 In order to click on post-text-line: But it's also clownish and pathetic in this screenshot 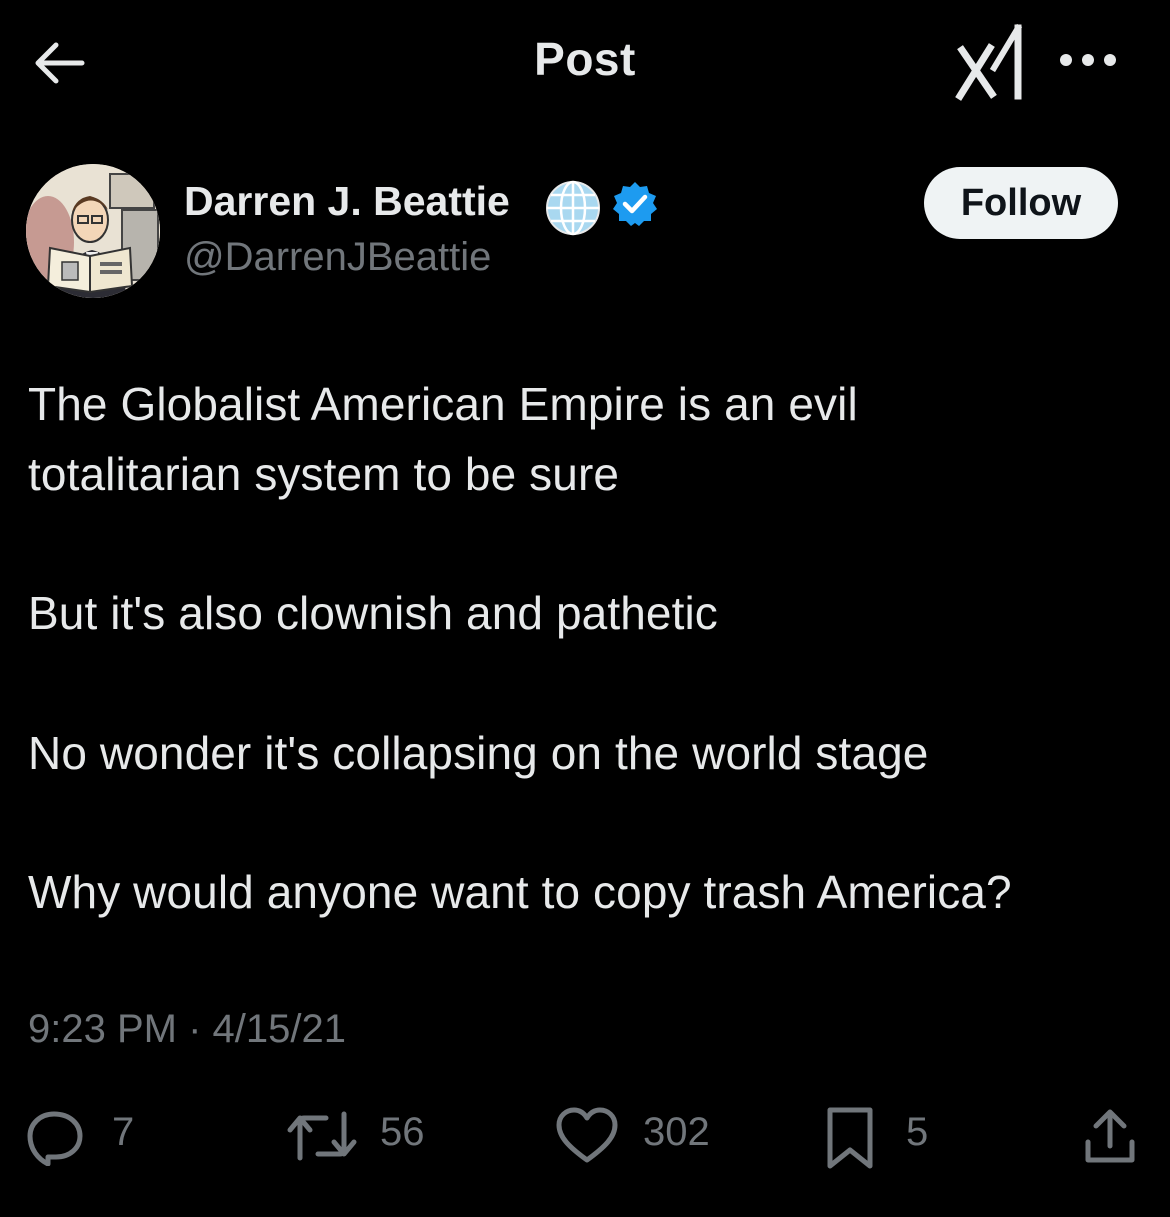, I will do `click(373, 613)`.